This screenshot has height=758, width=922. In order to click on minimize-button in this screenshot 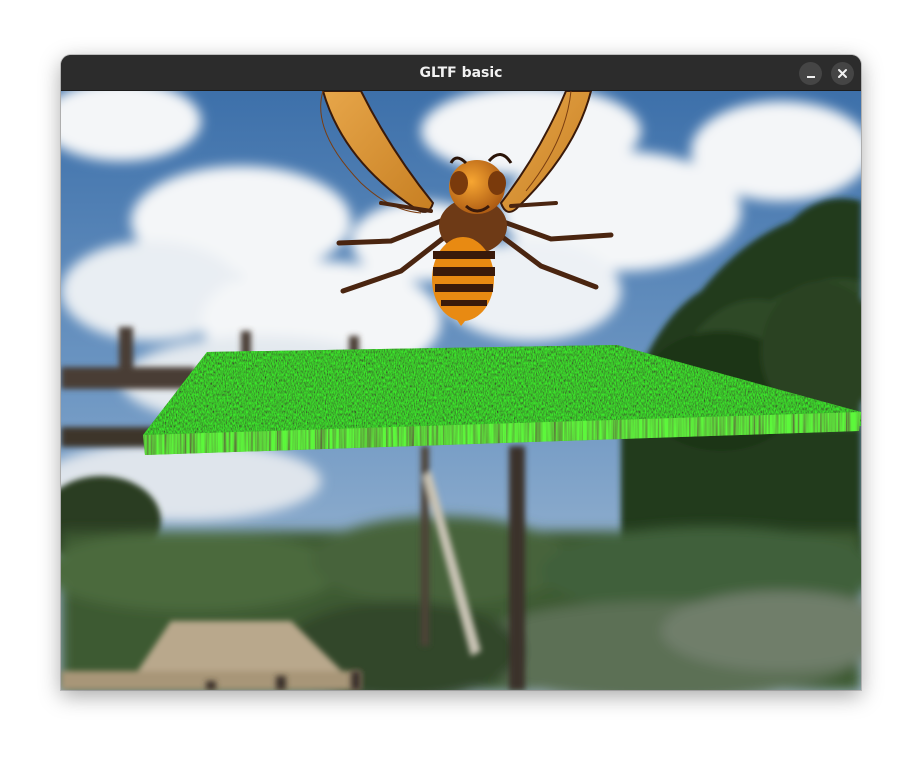, I will do `click(810, 73)`.